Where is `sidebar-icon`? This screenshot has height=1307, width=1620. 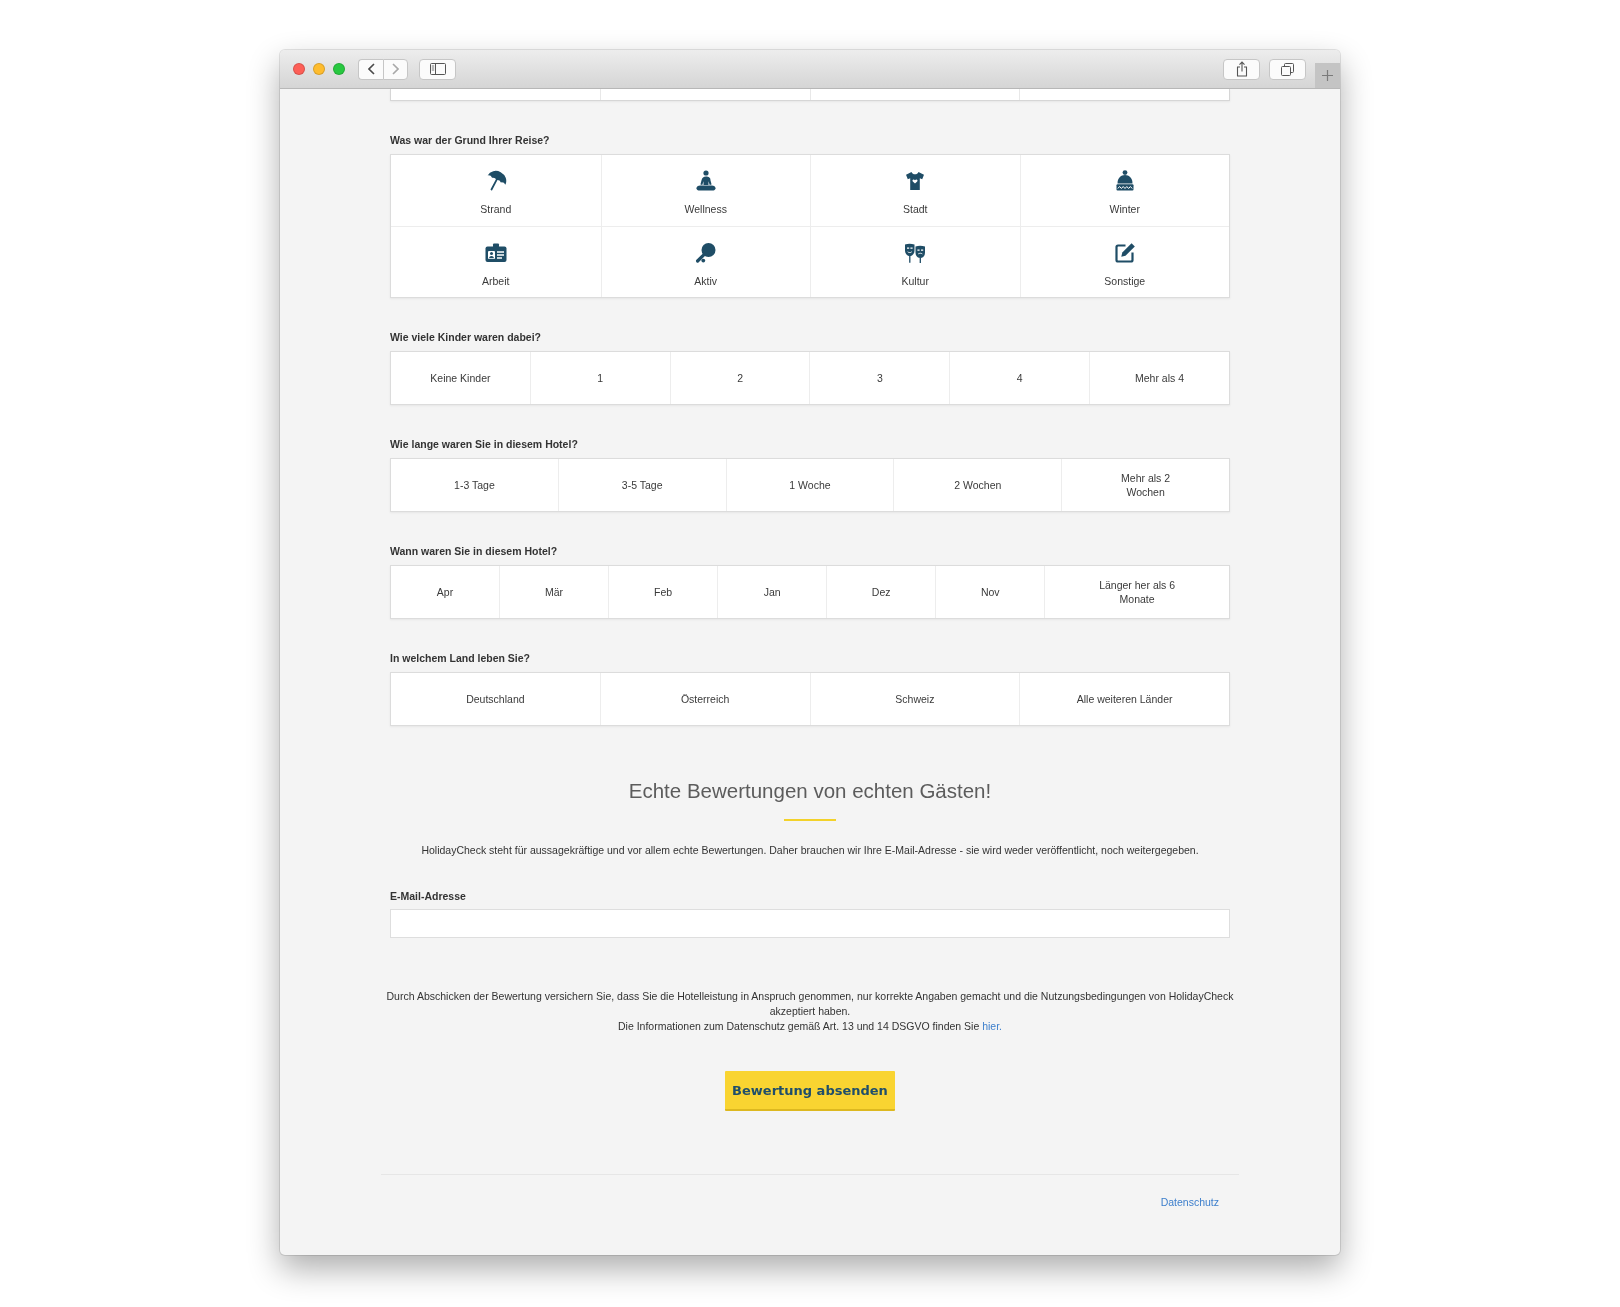
sidebar-icon is located at coordinates (437, 69).